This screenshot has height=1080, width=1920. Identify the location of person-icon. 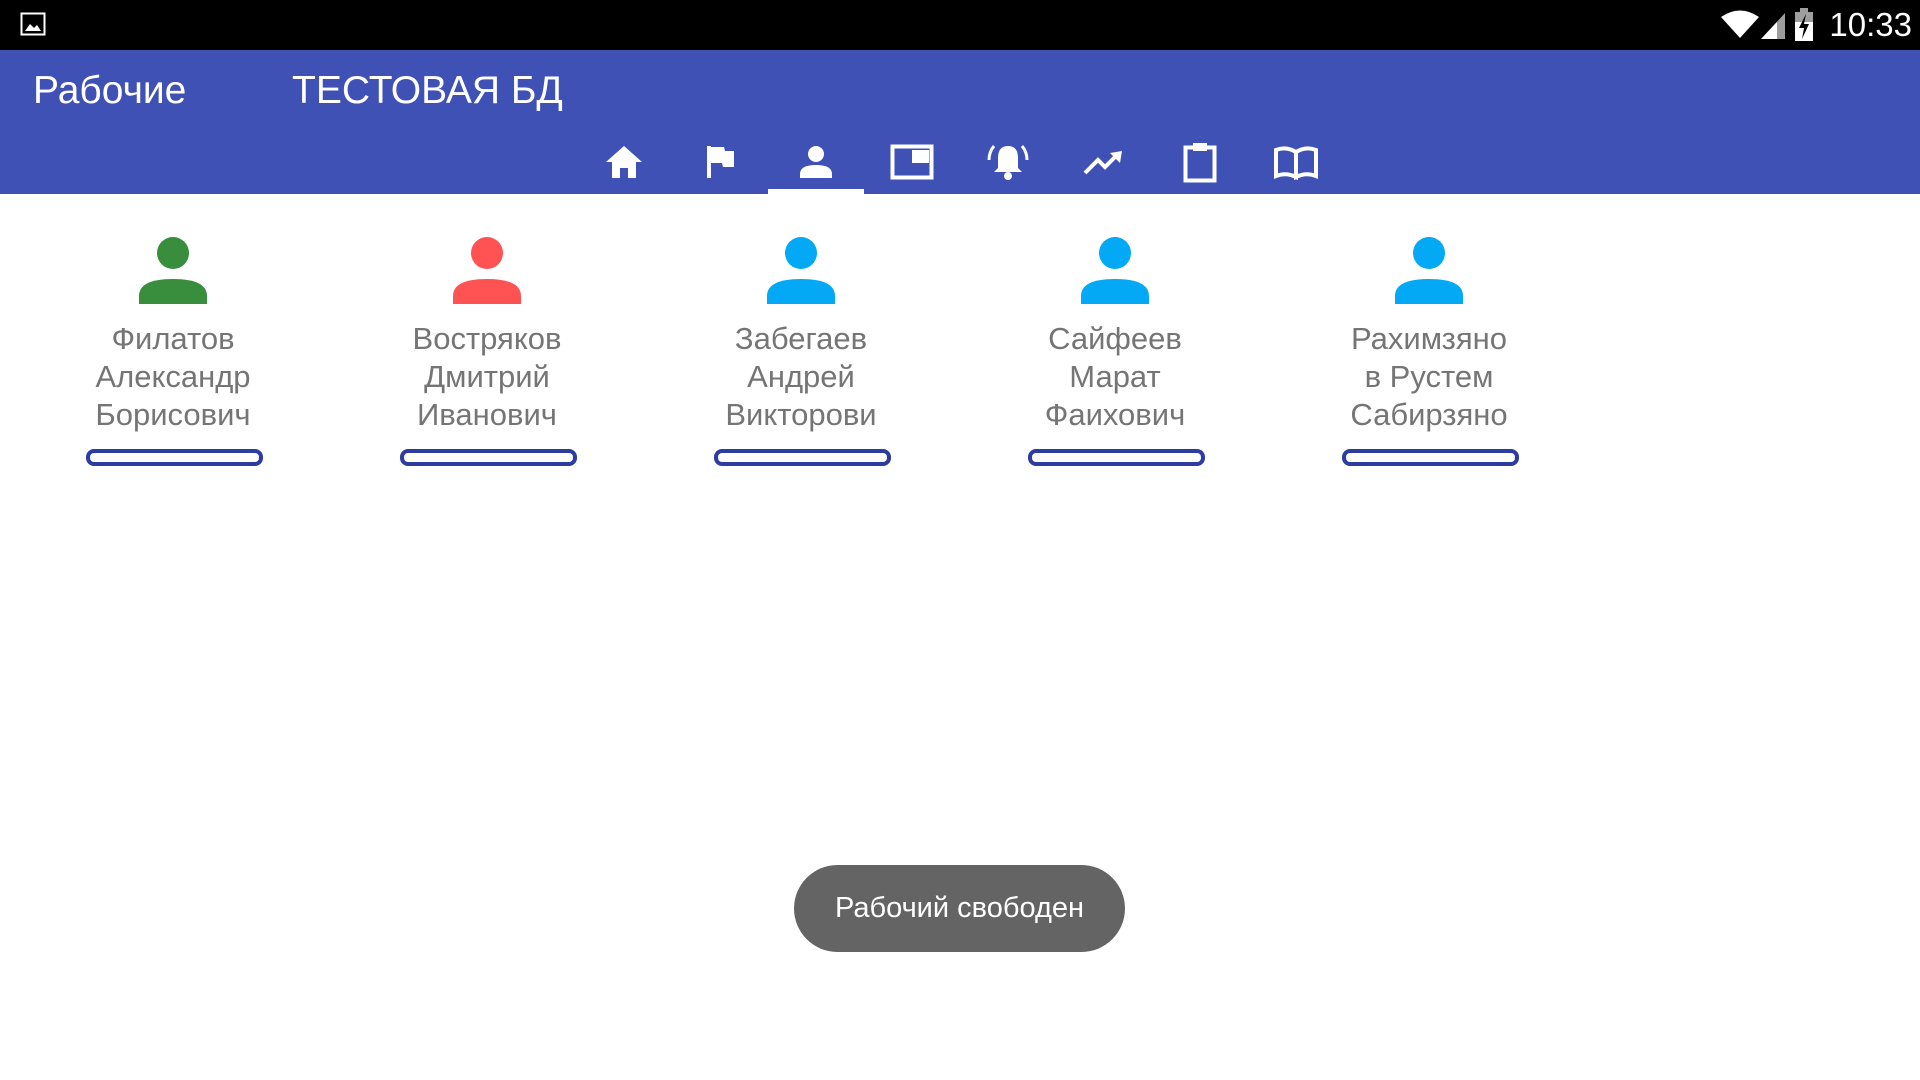
(816, 162).